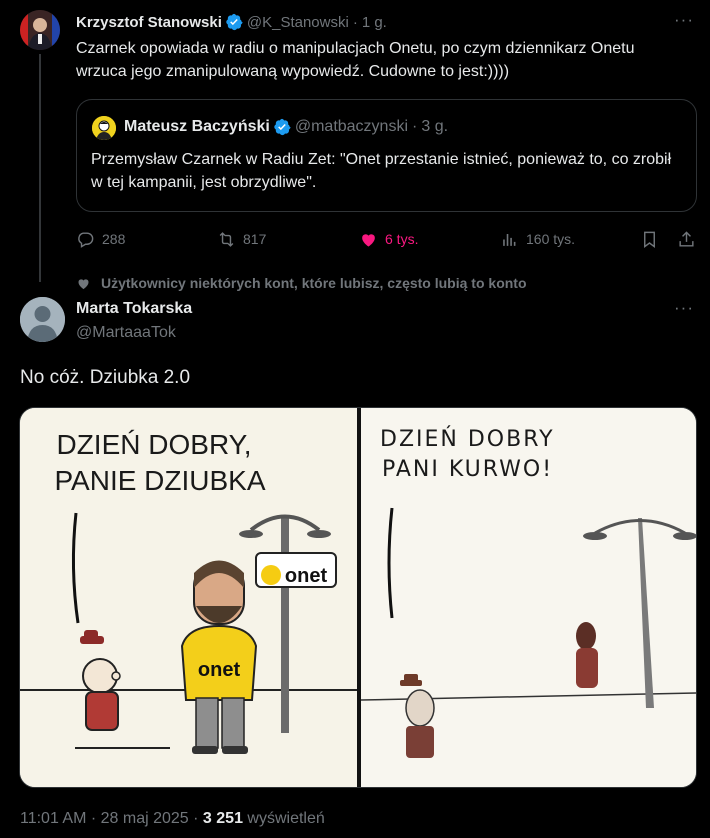 The height and width of the screenshot is (838, 710). I want to click on author-handle: @MartaaaTok, so click(126, 333).